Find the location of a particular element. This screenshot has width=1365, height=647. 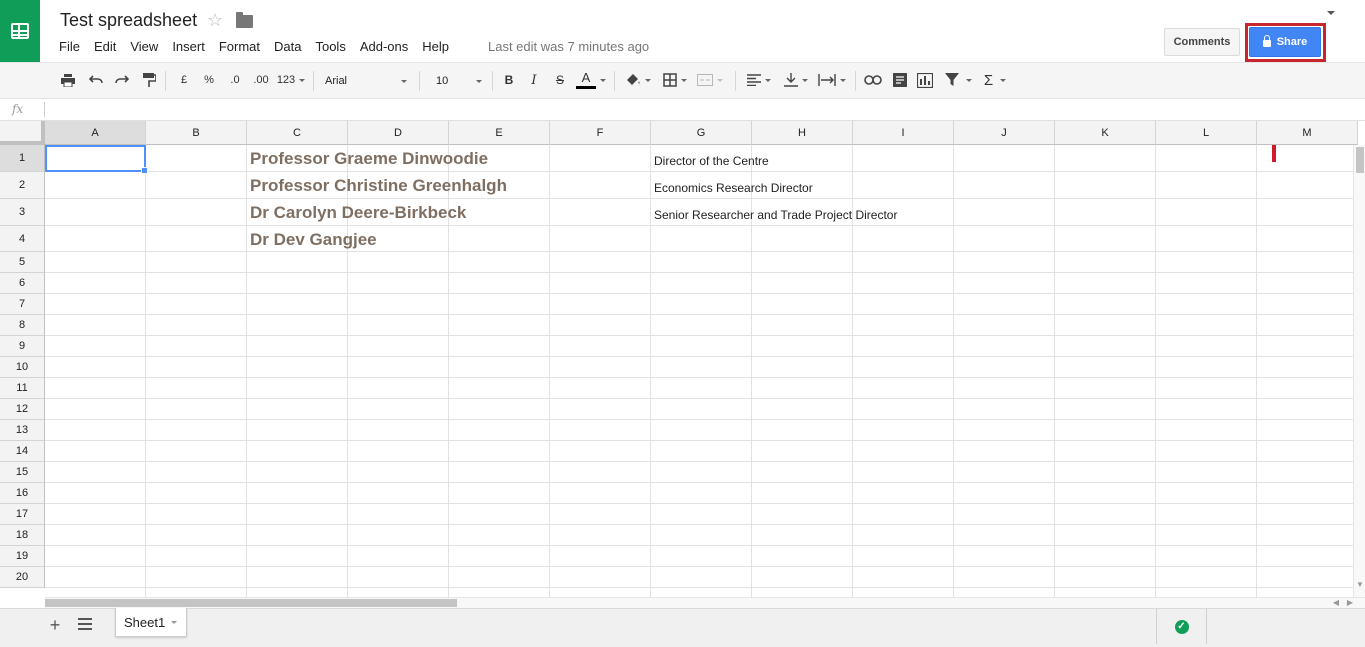

row-header-8: 8 is located at coordinates (22, 325).